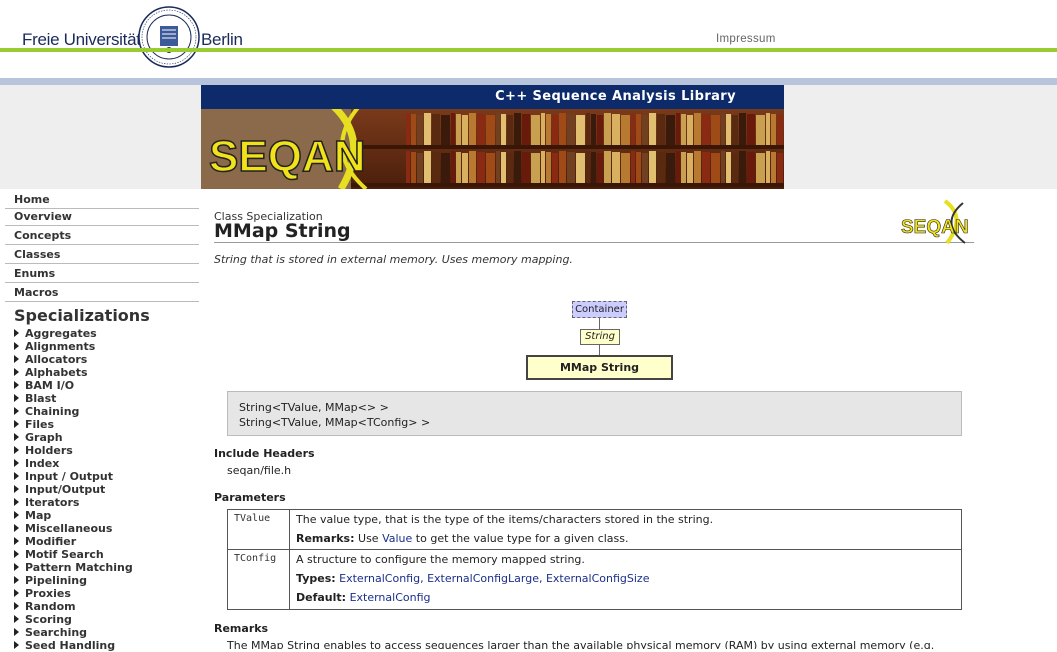 This screenshot has height=652, width=1057. I want to click on sidebar-spec-item: Input / Output, so click(63, 476).